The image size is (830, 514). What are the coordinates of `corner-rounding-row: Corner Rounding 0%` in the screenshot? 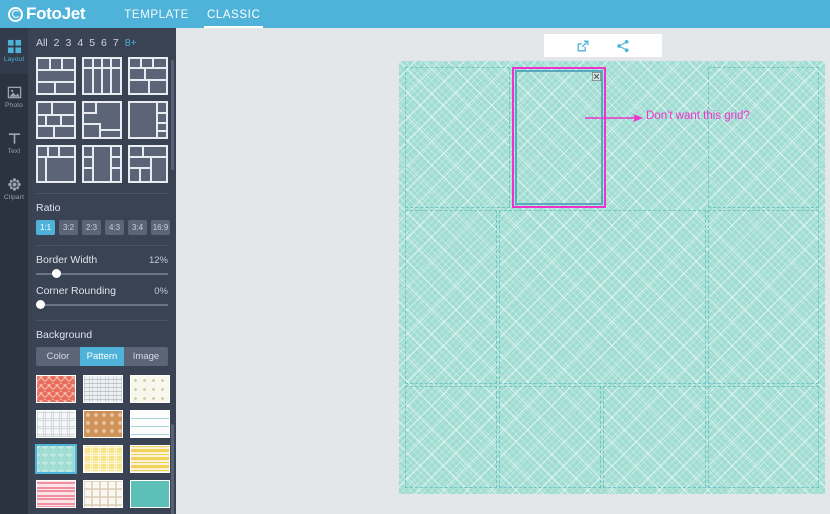 It's located at (102, 291).